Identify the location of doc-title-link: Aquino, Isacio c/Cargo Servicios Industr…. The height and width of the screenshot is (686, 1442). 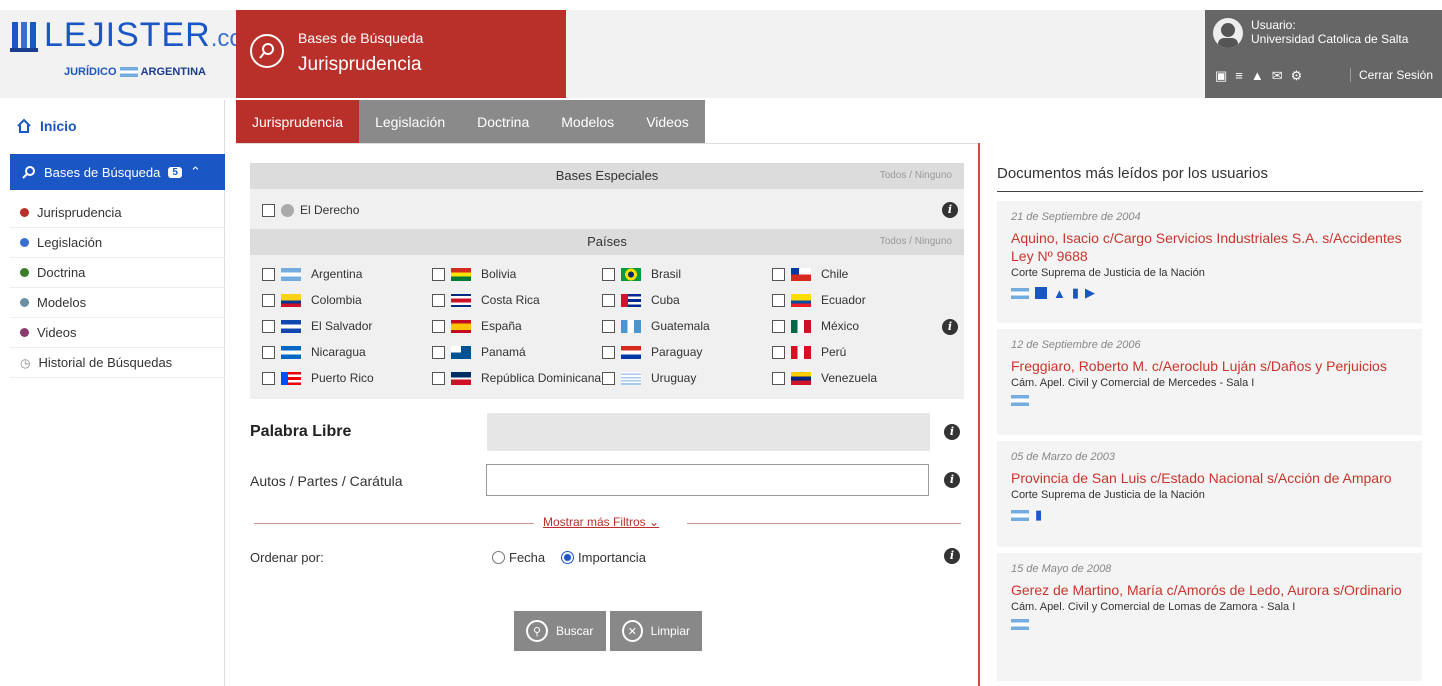
(1209, 247).